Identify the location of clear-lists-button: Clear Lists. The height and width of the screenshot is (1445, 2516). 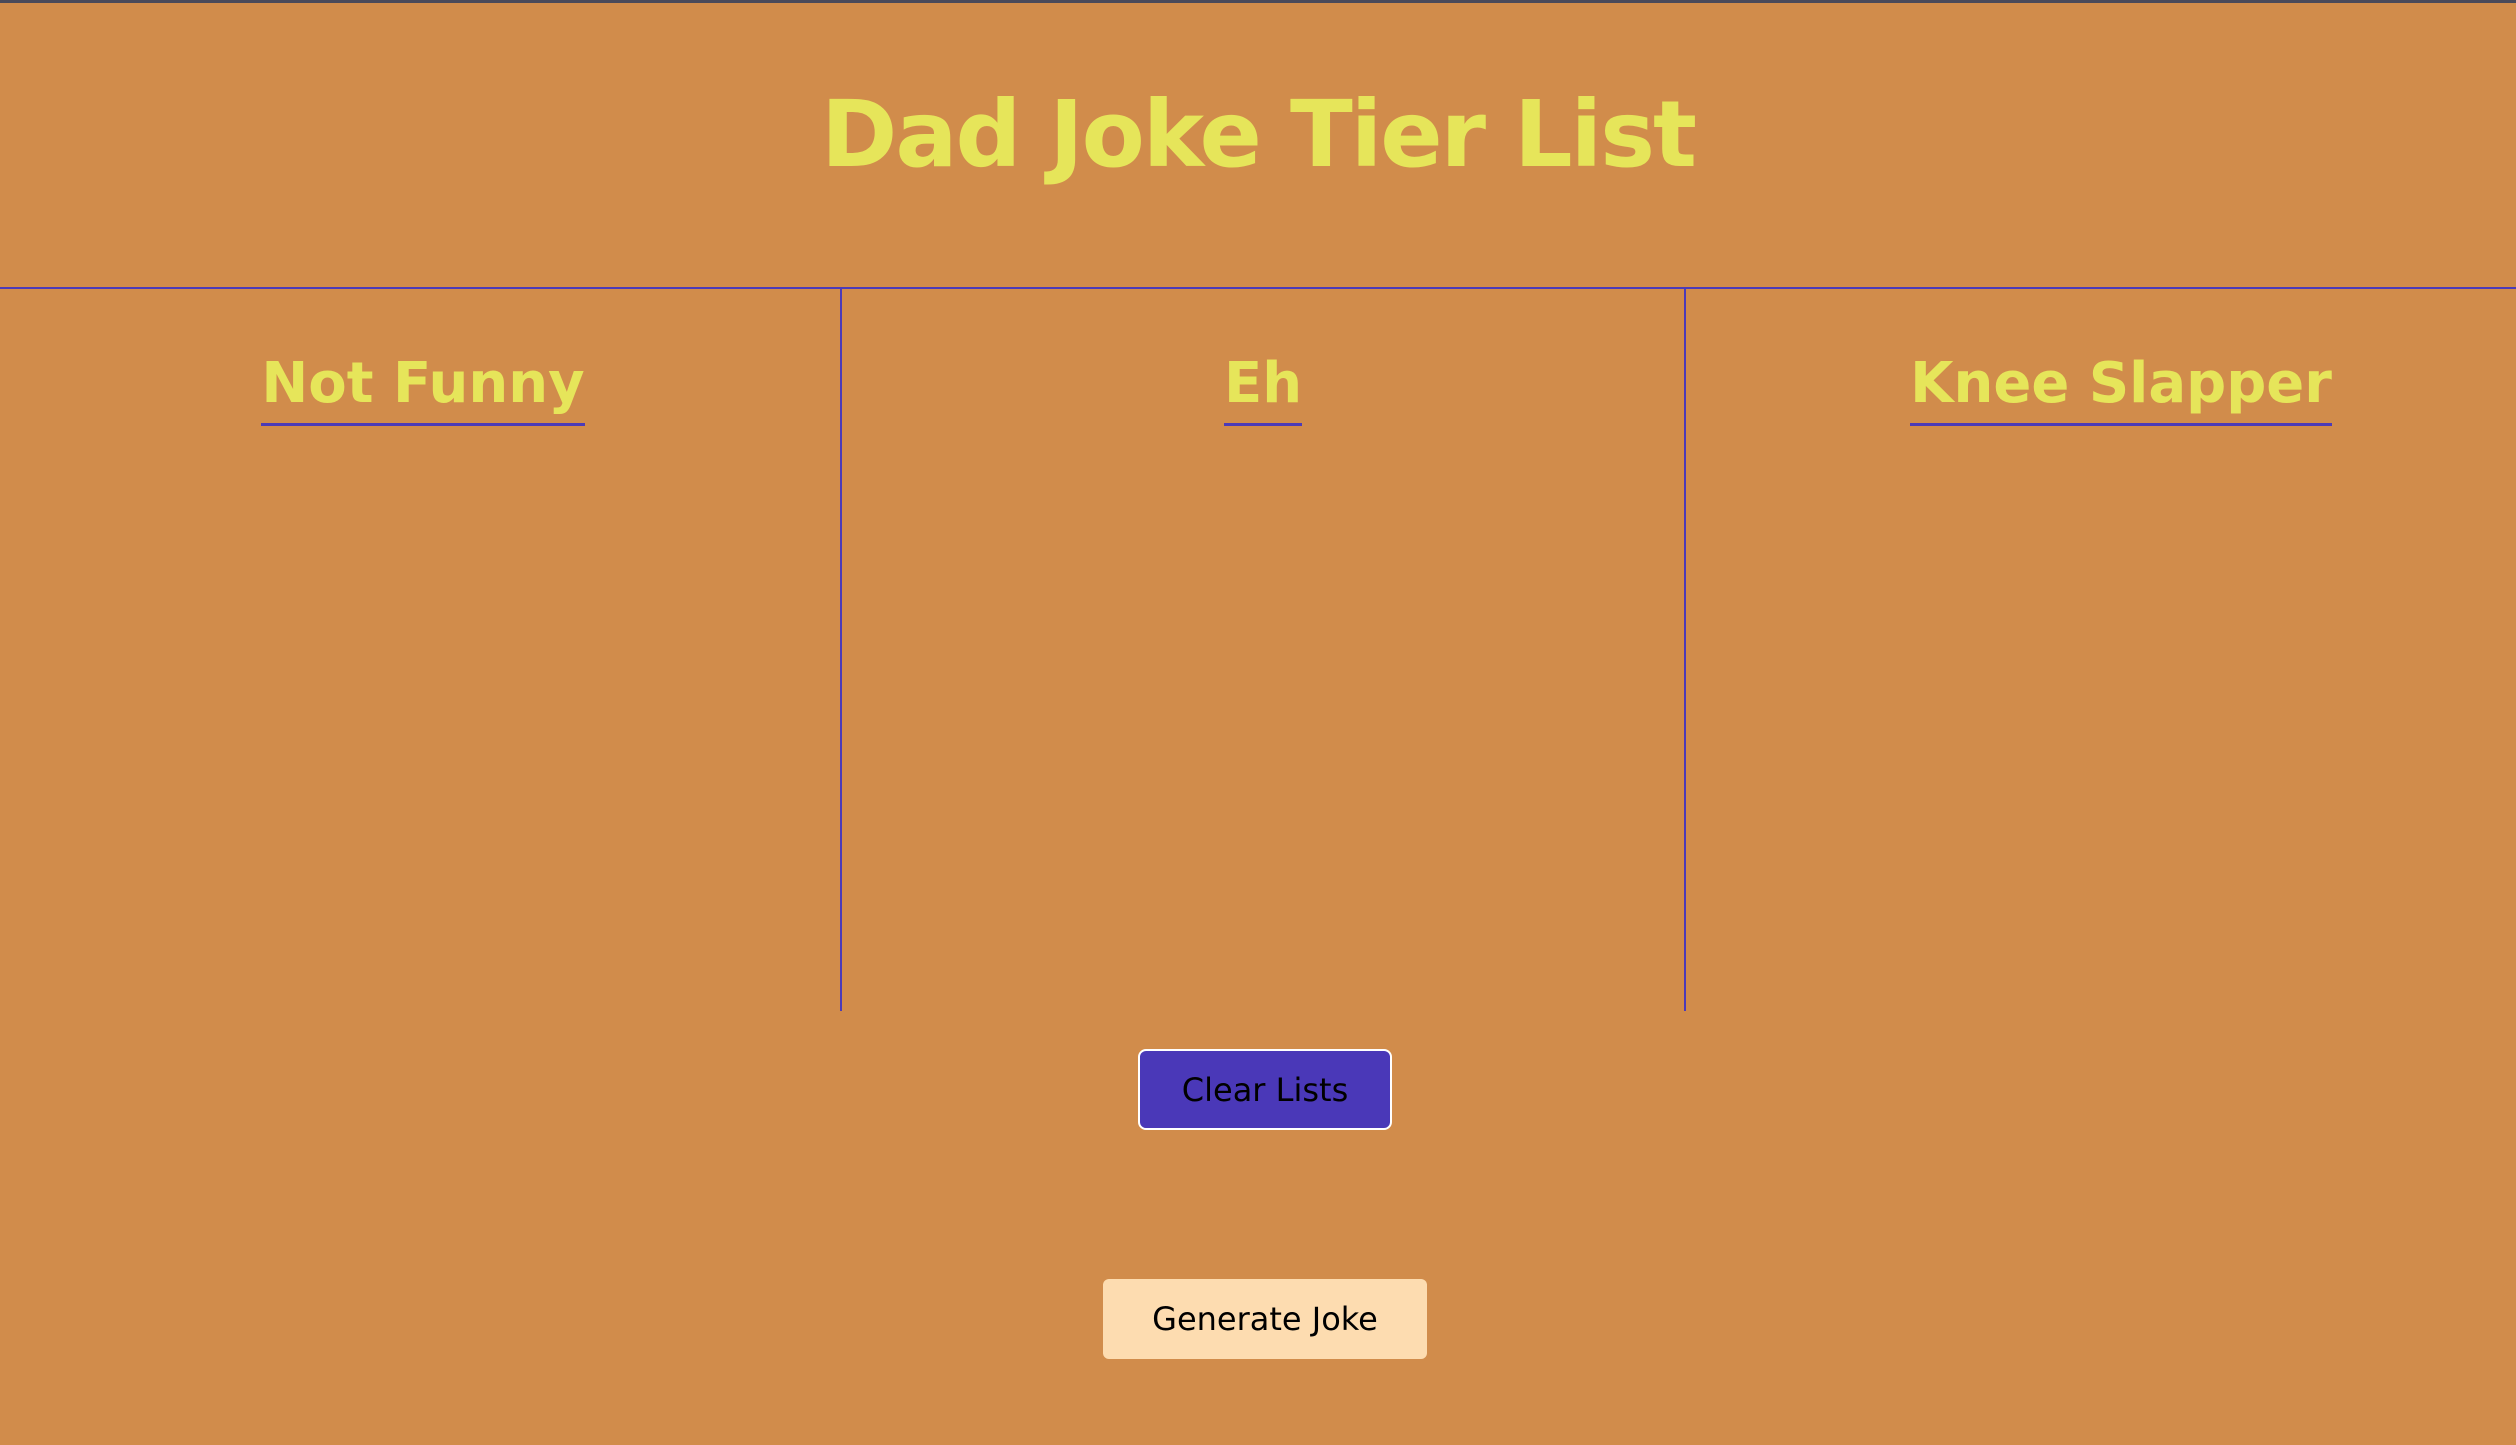
(1265, 1089).